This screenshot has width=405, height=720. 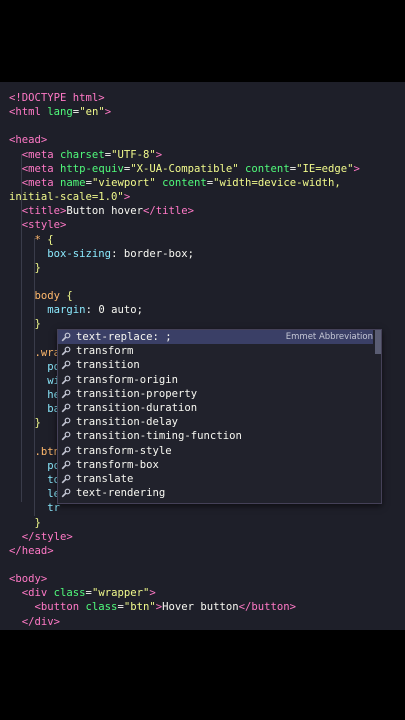 I want to click on code-token: <html, so click(x=28, y=112).